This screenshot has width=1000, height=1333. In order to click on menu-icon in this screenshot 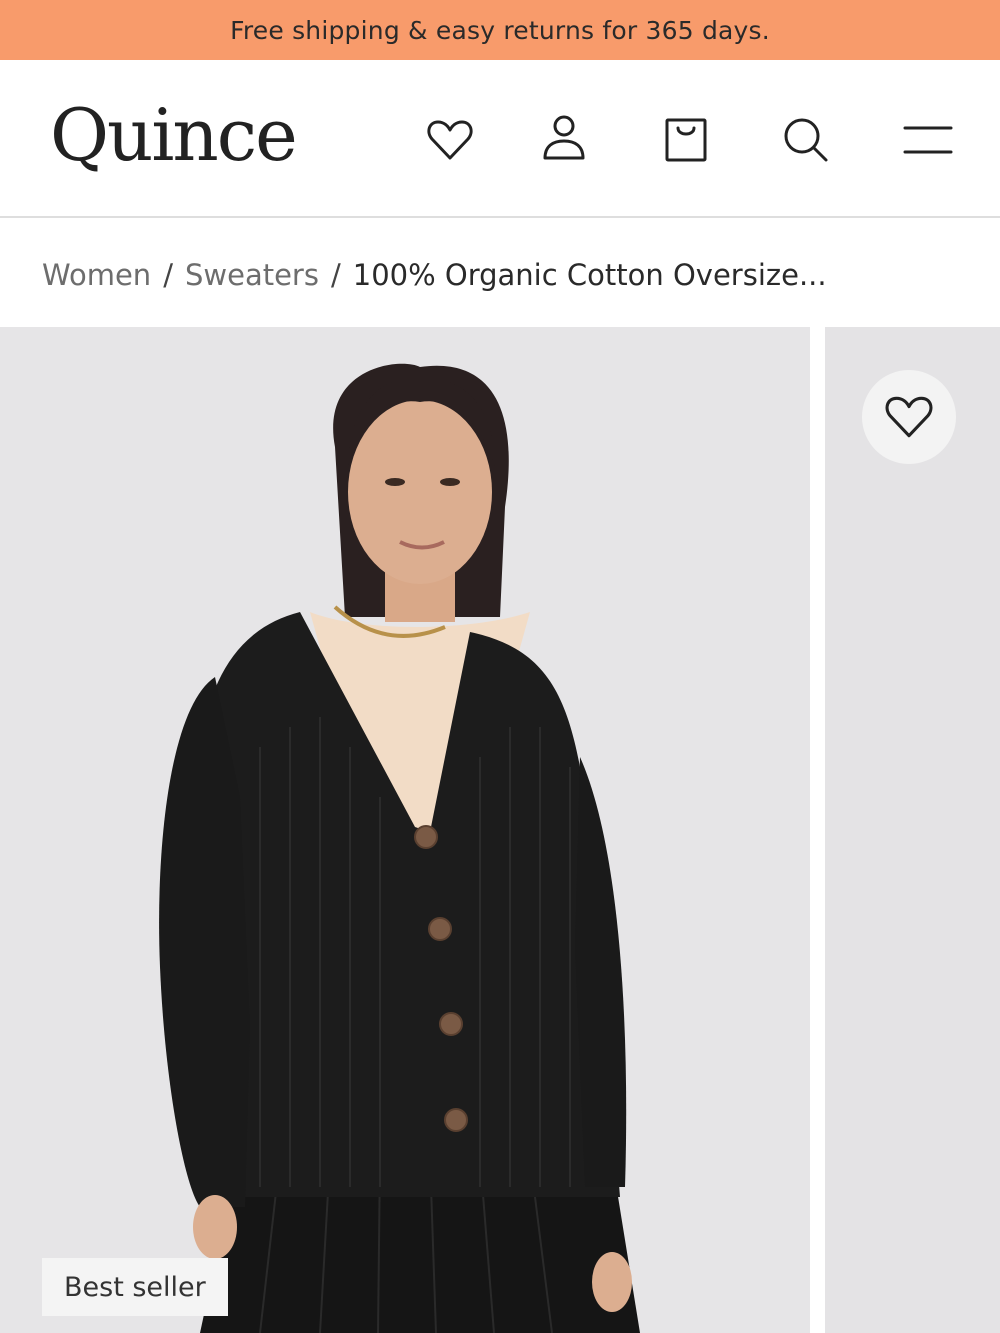, I will do `click(927, 140)`.